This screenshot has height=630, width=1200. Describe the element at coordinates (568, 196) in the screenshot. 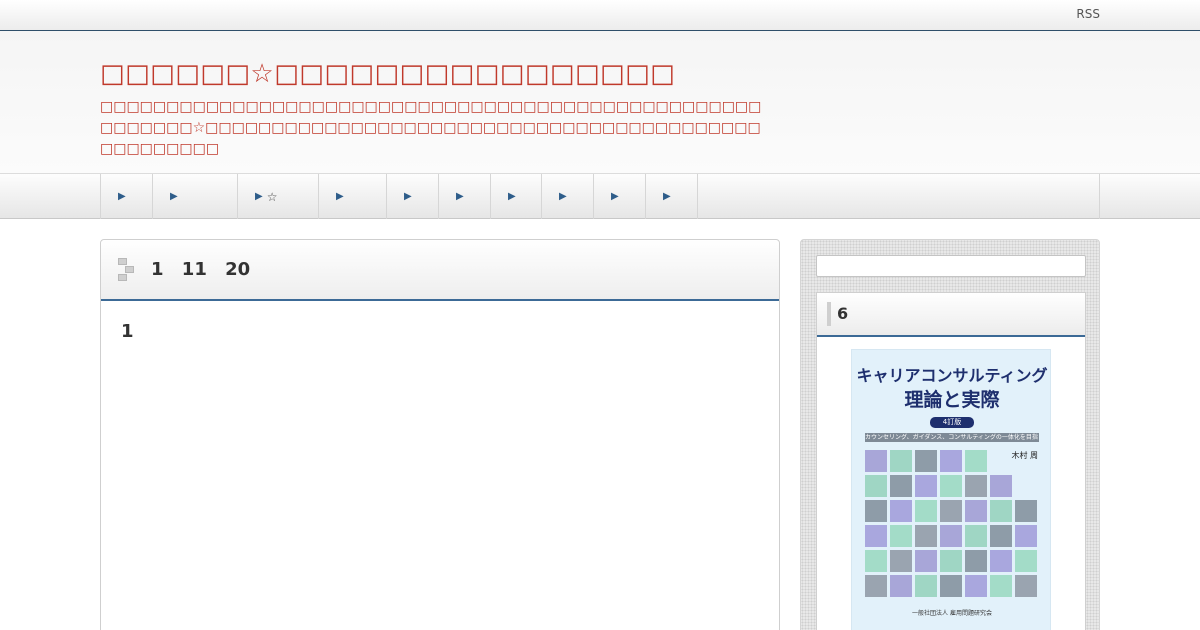

I see `nav-item-8: ▶` at that location.